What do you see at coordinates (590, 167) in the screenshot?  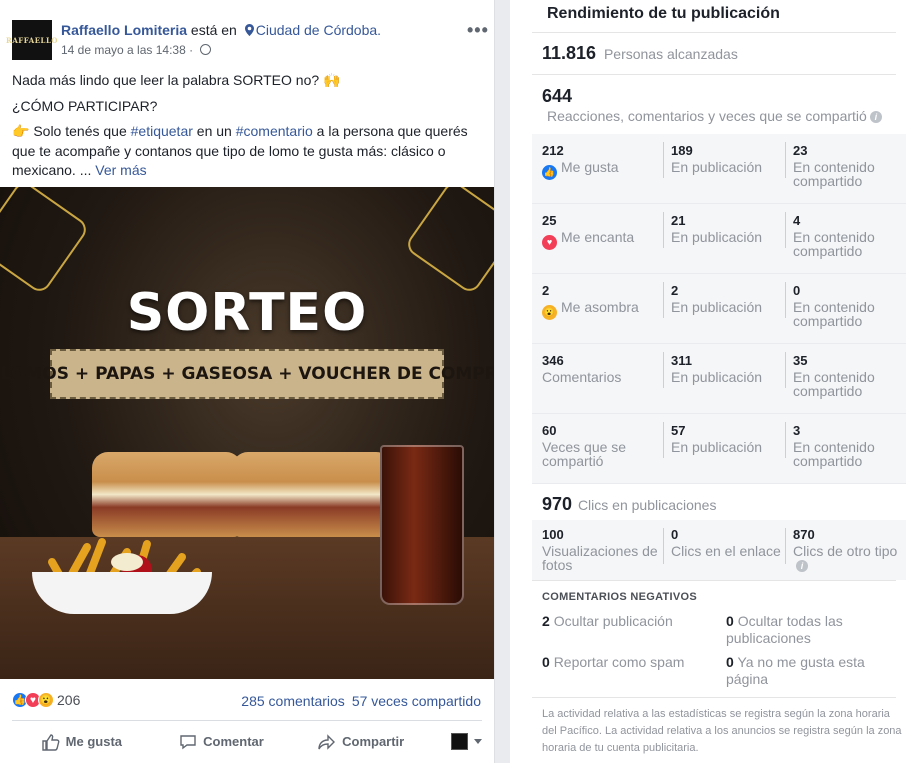 I see `breakdown-total-label: Me gusta` at bounding box center [590, 167].